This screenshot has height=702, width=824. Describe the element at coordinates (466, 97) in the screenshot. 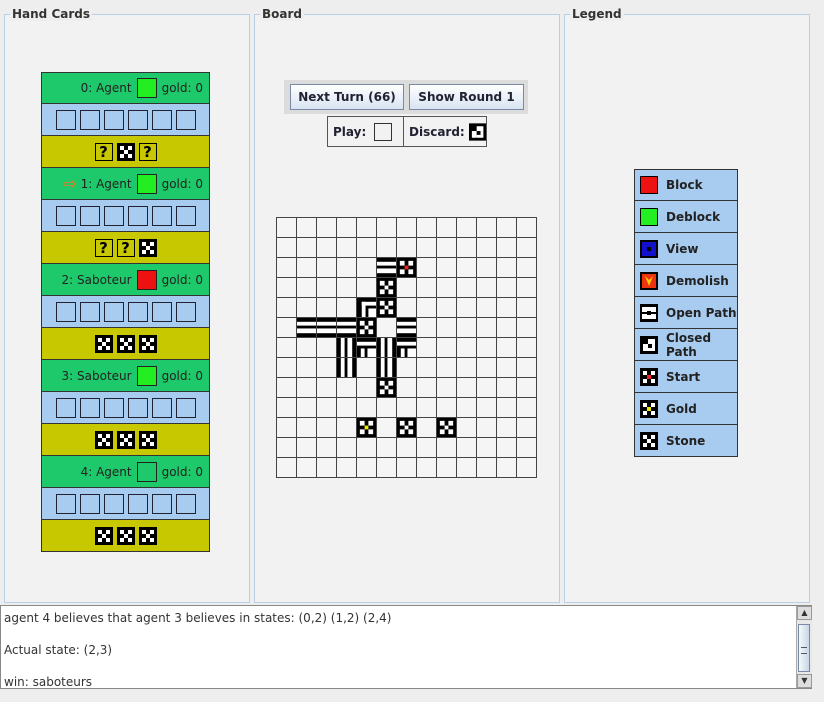

I see `show-round-button: Show Round 1` at that location.